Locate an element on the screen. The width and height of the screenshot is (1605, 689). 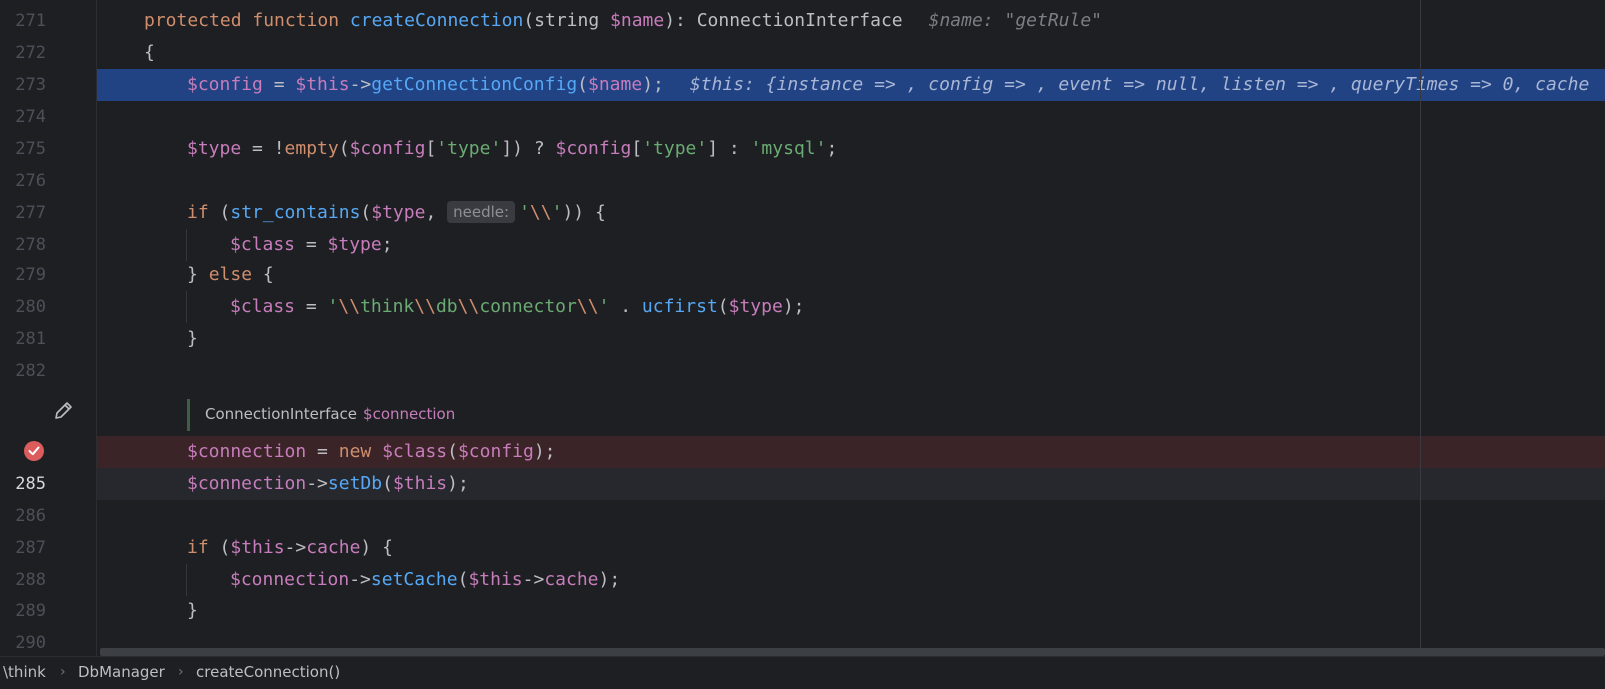
code-token: if is located at coordinates (203, 212).